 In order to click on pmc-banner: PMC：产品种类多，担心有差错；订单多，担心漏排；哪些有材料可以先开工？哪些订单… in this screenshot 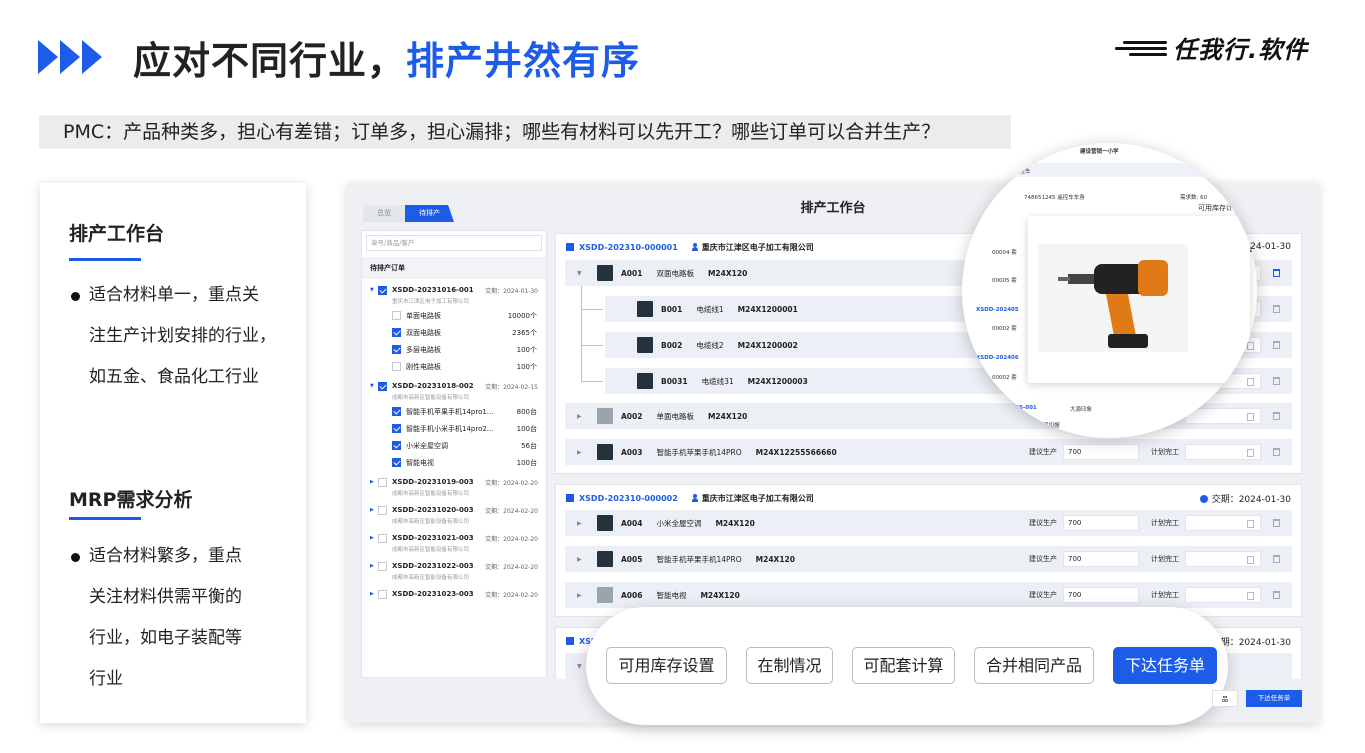, I will do `click(525, 132)`.